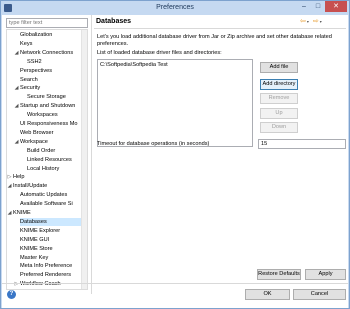  I want to click on tree-item: Build Order, so click(54, 151).